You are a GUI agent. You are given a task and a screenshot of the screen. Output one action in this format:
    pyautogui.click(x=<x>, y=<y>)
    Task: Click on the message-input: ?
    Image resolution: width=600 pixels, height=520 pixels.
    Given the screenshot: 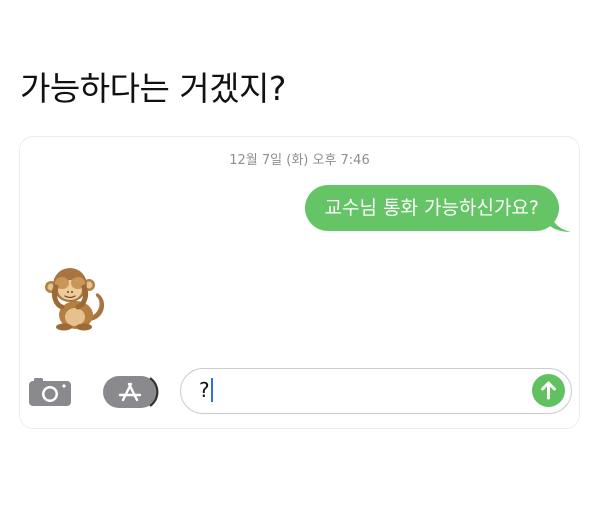 What is the action you would take?
    pyautogui.click(x=376, y=391)
    